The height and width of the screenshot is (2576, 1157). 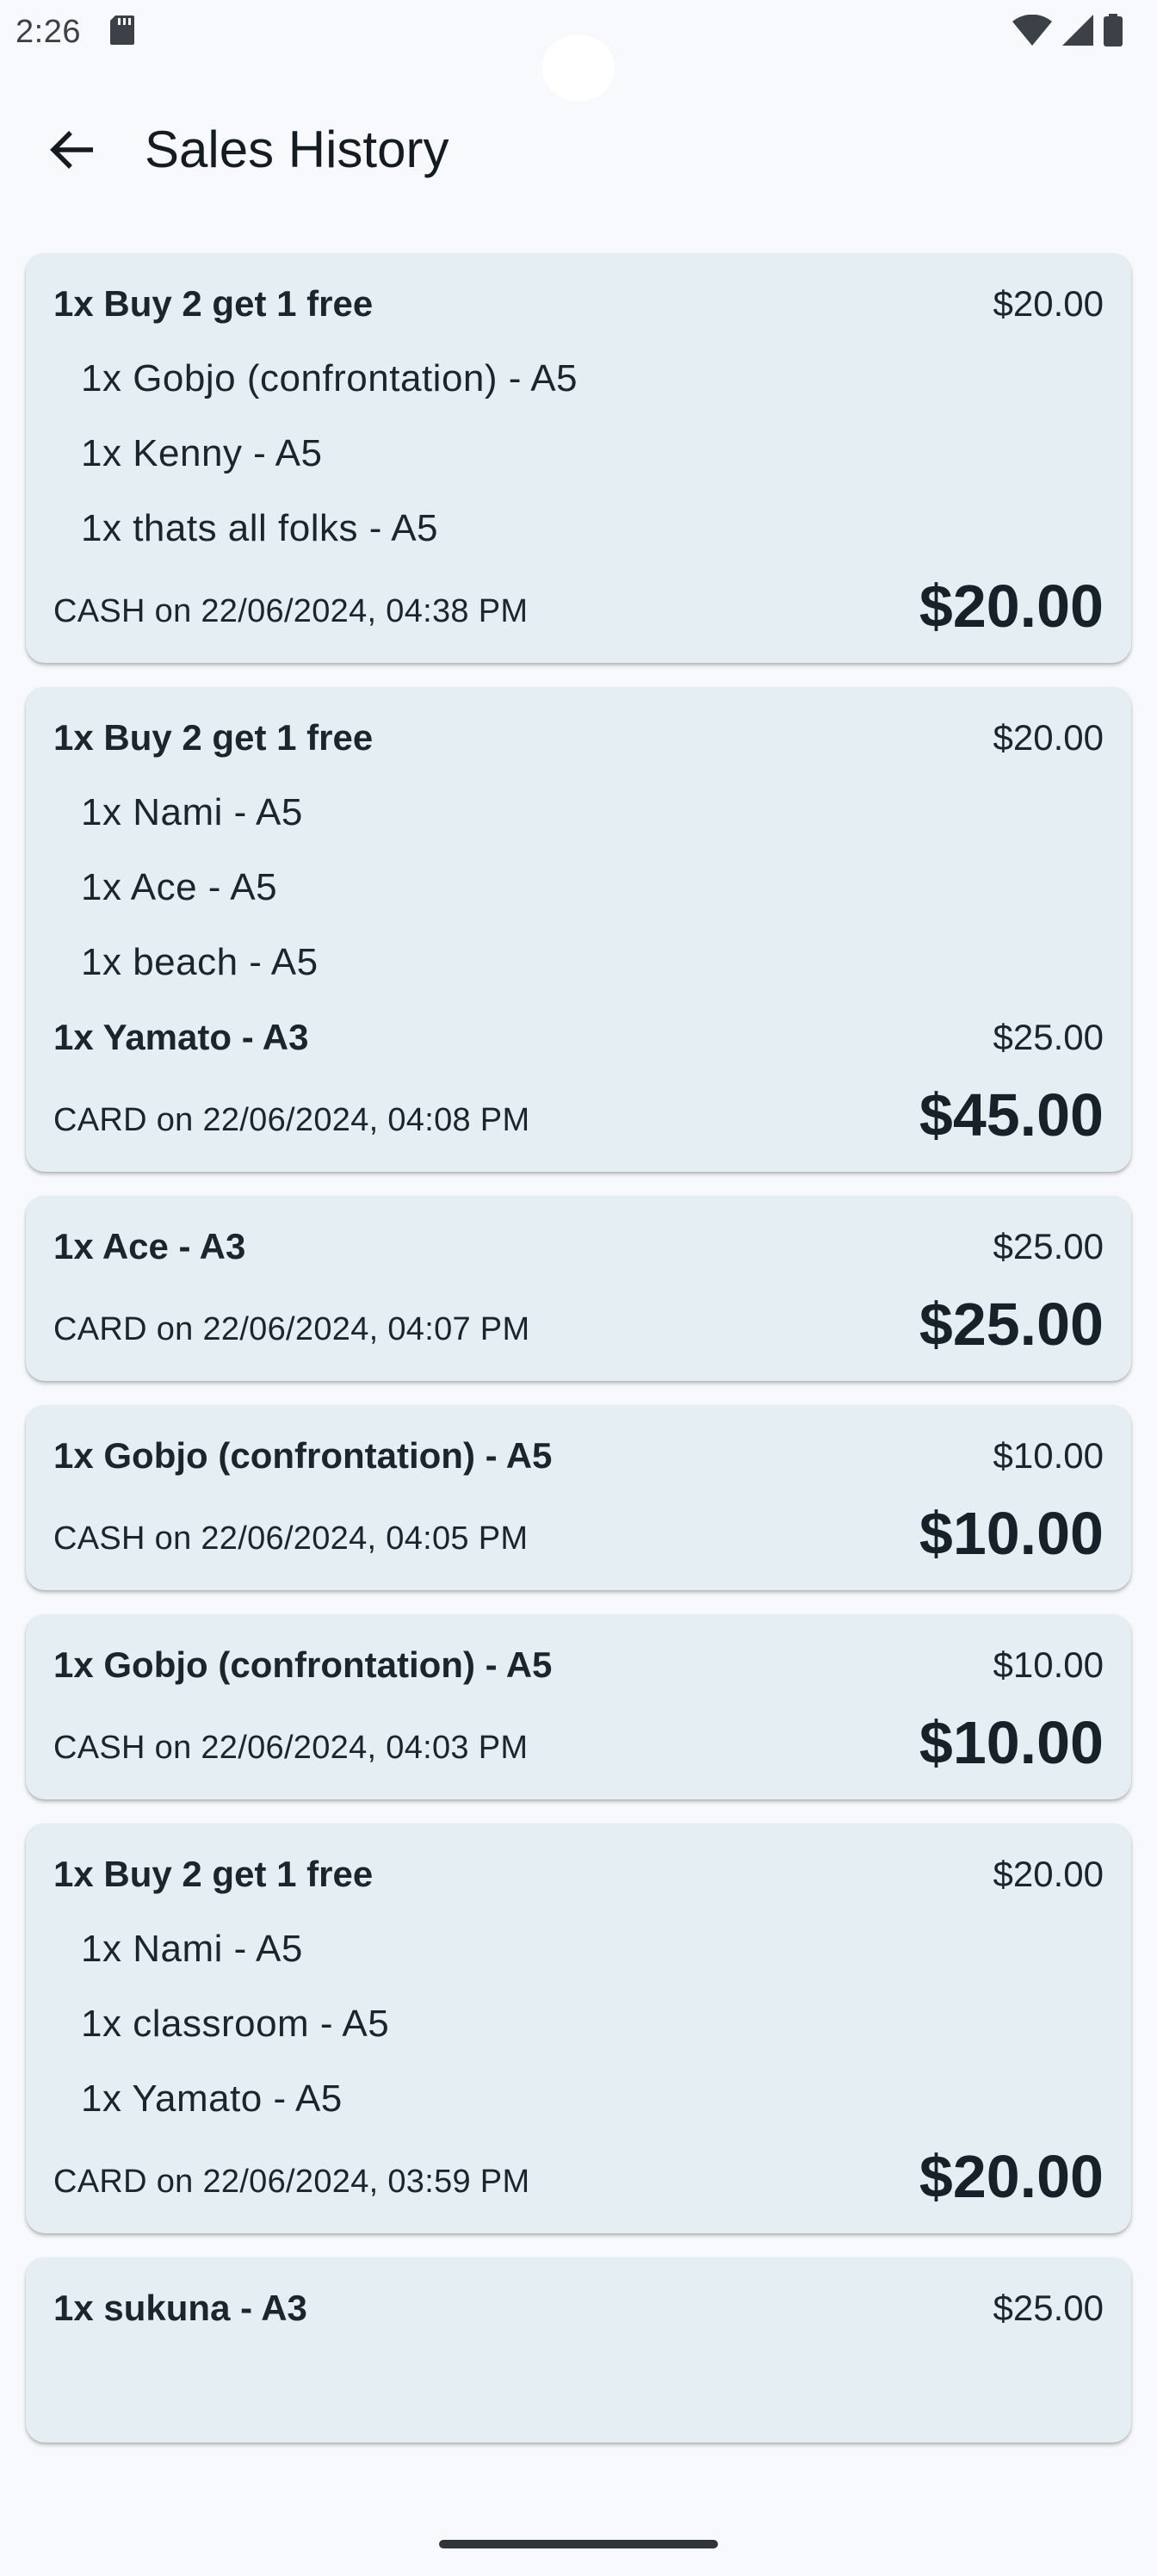 What do you see at coordinates (292, 1329) in the screenshot?
I see `payment-info: CARD on 22/06/2024, 04:07 PM` at bounding box center [292, 1329].